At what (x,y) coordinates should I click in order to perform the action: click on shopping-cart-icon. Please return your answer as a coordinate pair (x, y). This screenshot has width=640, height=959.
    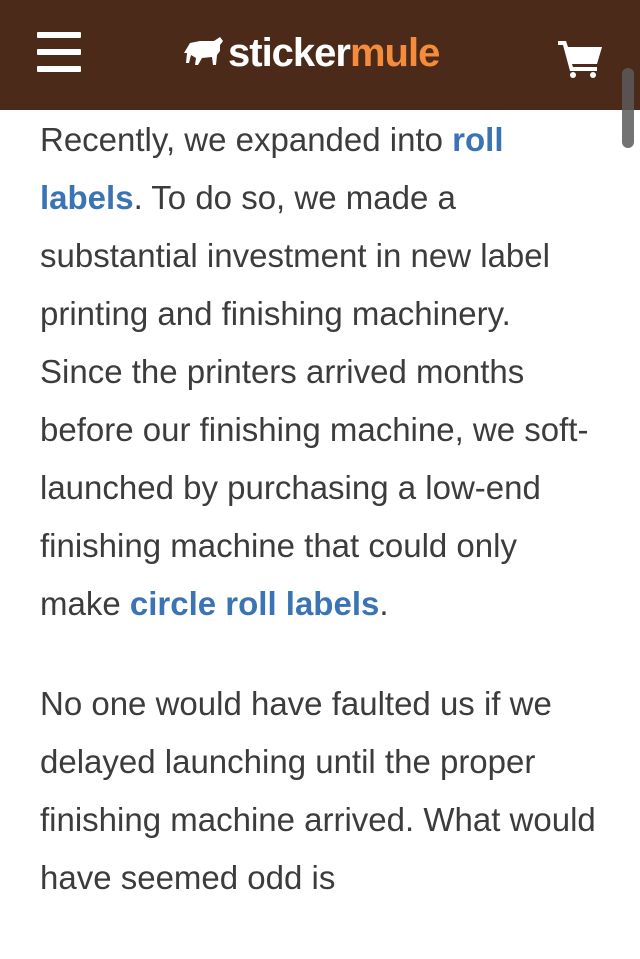
    Looking at the image, I should click on (580, 58).